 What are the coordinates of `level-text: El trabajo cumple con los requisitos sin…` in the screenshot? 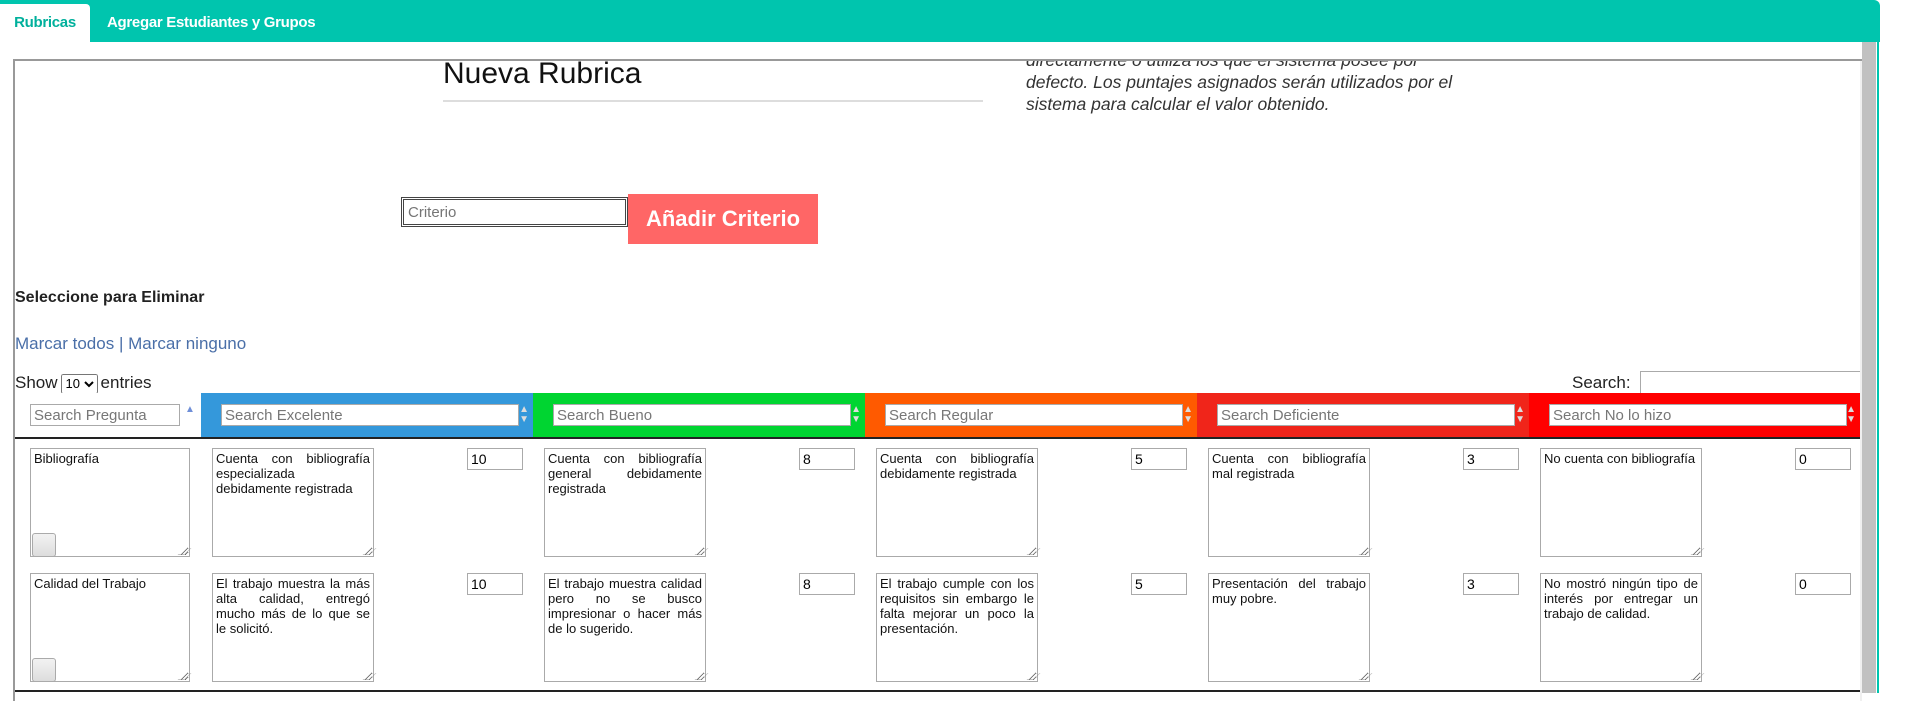 It's located at (957, 606).